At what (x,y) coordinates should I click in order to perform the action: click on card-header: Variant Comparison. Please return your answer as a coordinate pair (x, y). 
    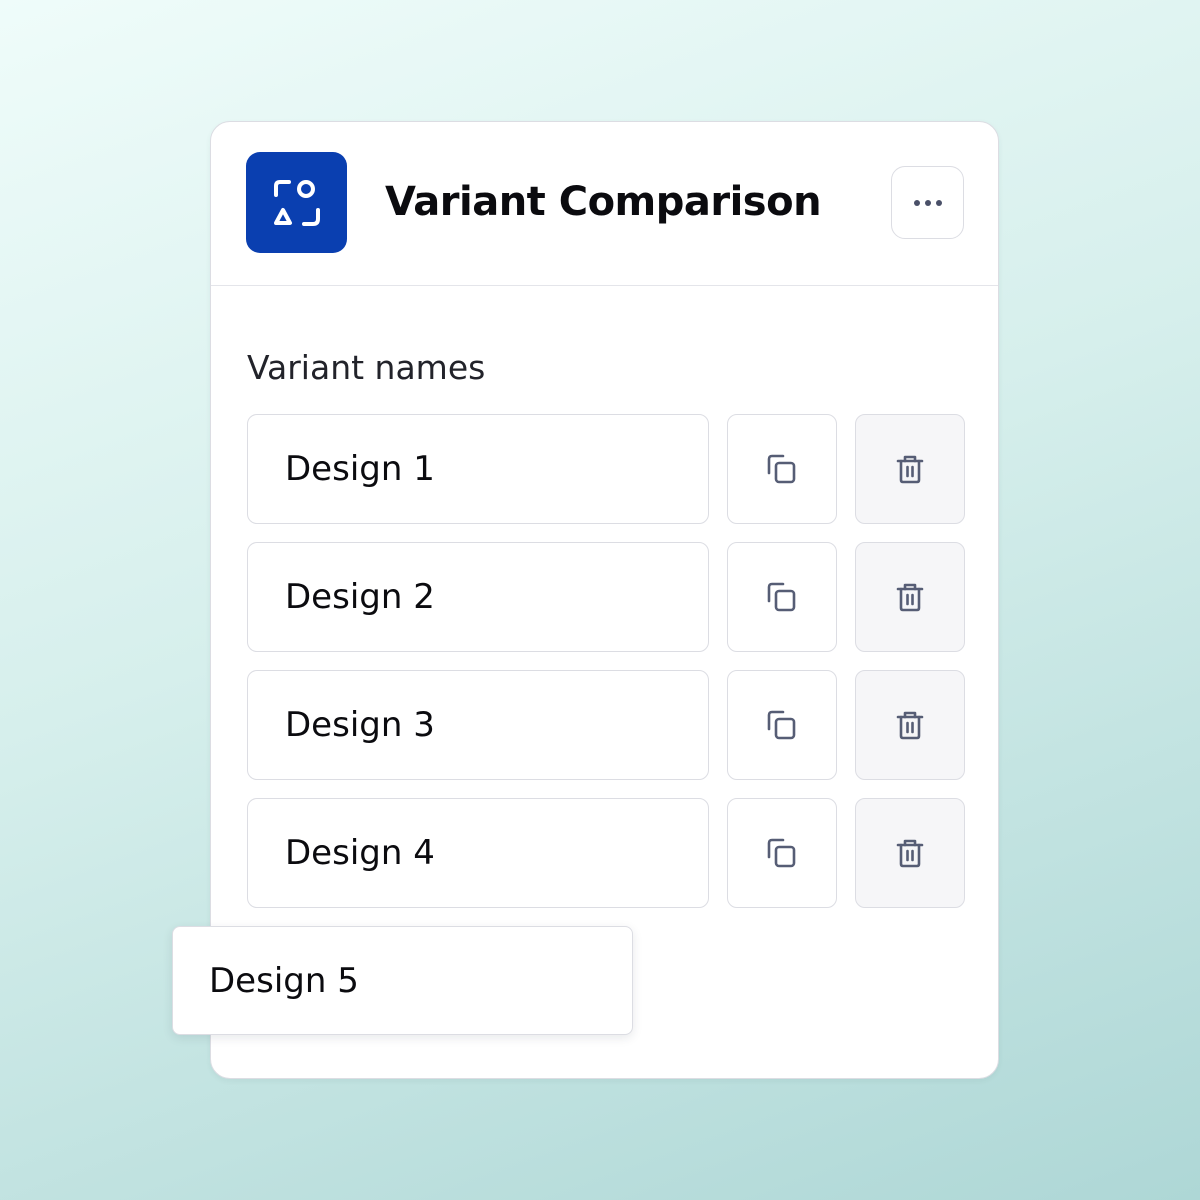
    Looking at the image, I should click on (604, 204).